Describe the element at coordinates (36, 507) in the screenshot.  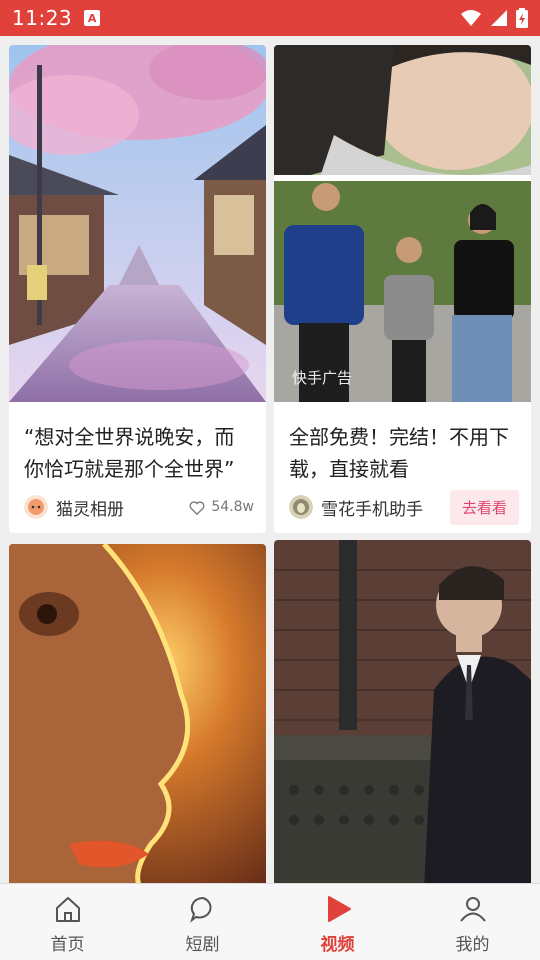
I see `author-avatar` at that location.